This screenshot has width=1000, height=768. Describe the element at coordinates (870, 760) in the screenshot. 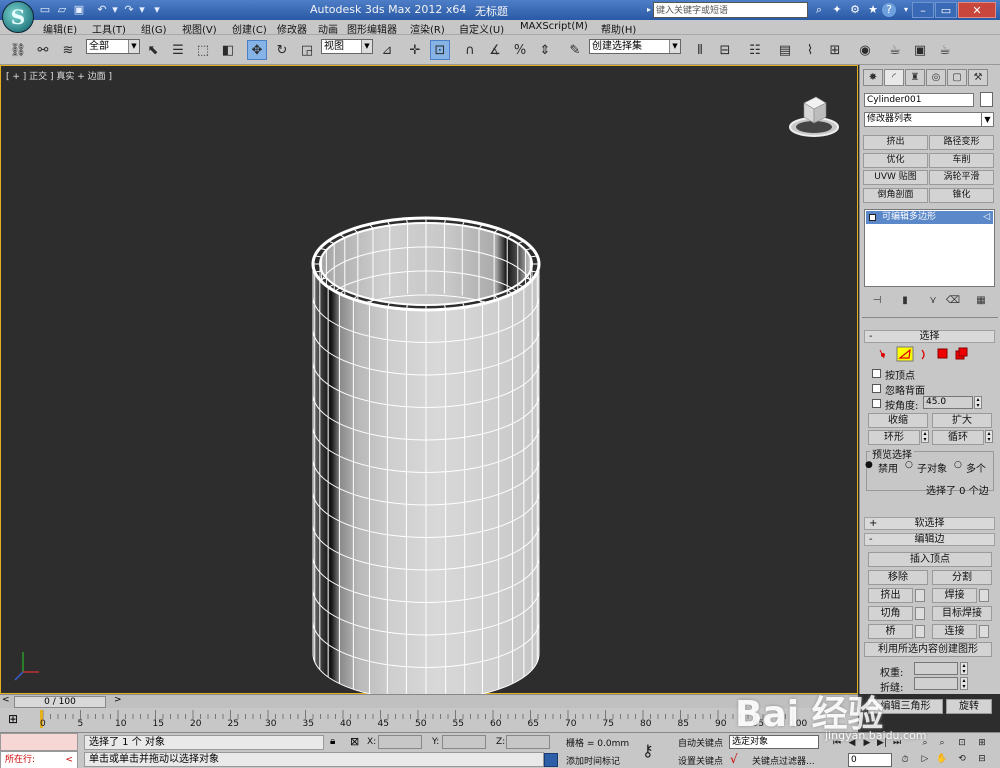

I see `current-frame-field: 0` at that location.